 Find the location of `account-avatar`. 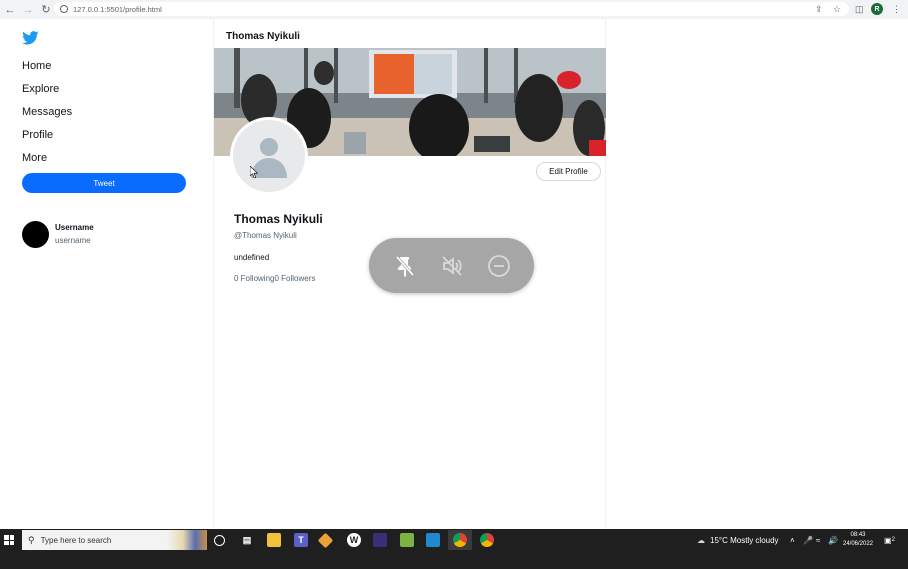

account-avatar is located at coordinates (35, 234).